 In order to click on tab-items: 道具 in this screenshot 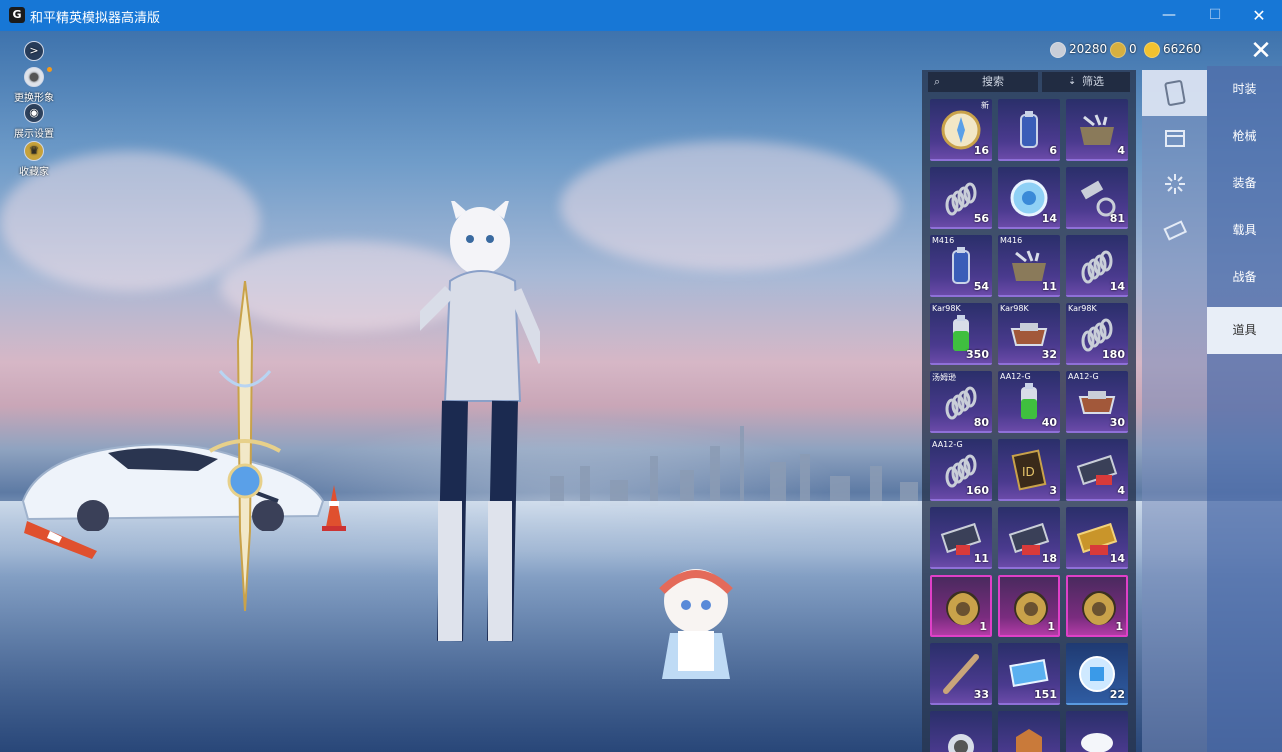, I will do `click(1244, 330)`.